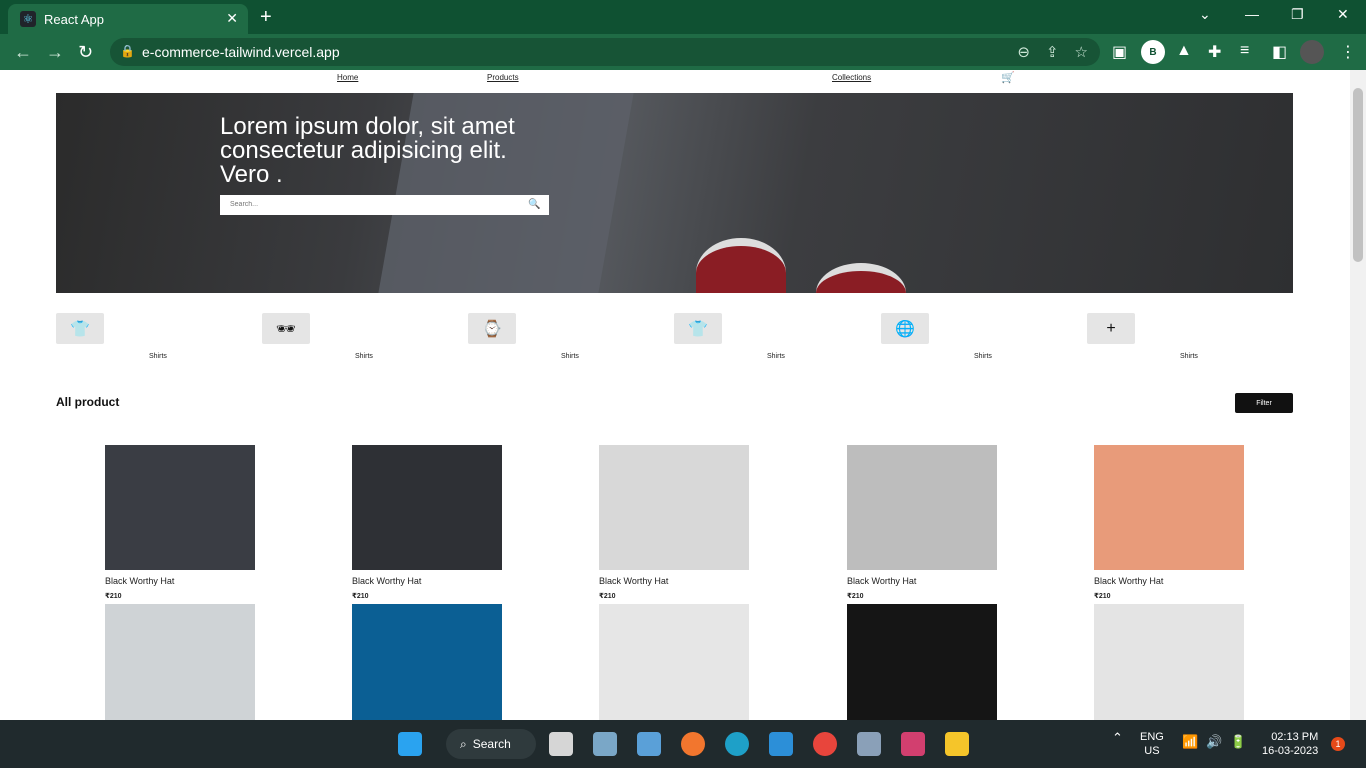  I want to click on profile-badge: B, so click(1153, 52).